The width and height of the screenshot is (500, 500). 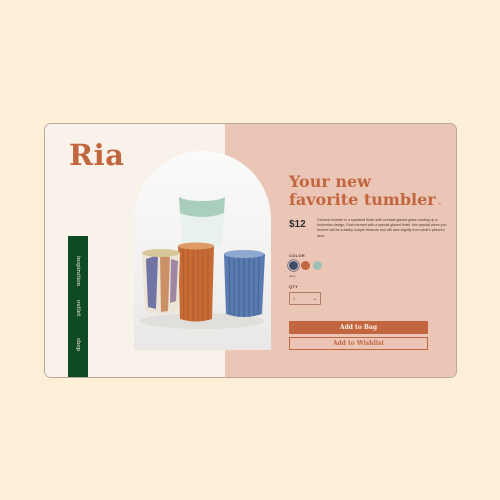 What do you see at coordinates (294, 286) in the screenshot?
I see `qty-label: QTY` at bounding box center [294, 286].